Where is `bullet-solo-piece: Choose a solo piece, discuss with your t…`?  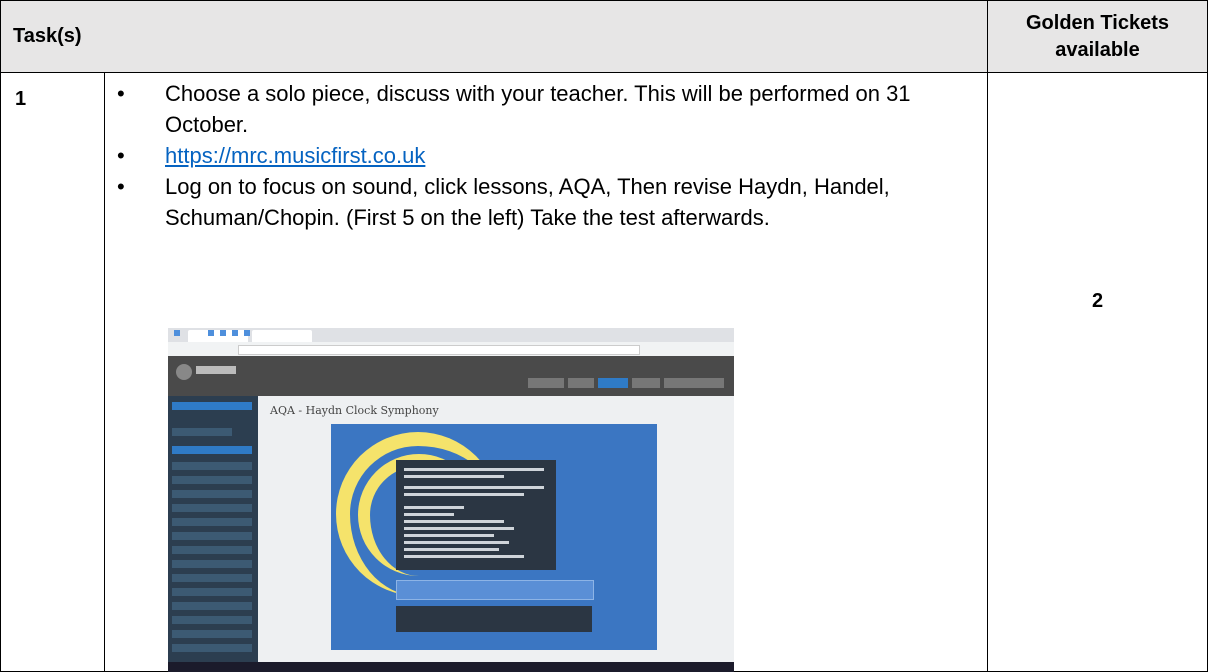 bullet-solo-piece: Choose a solo piece, discuss with your t… is located at coordinates (525, 109).